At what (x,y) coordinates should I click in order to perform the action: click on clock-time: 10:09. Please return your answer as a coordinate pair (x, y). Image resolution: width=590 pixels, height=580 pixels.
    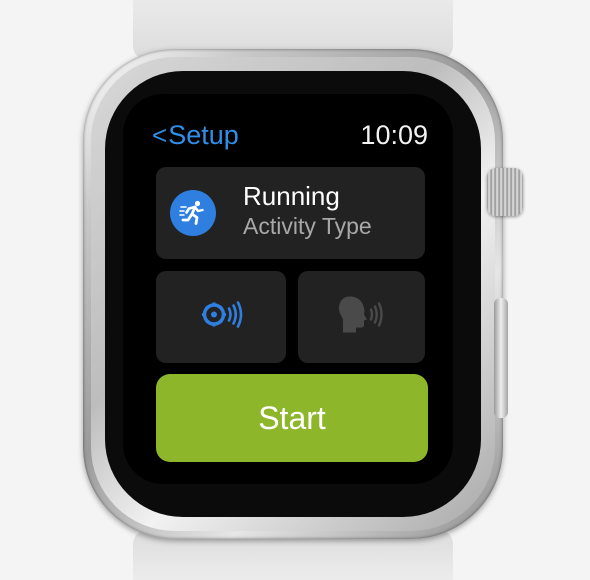
    Looking at the image, I should click on (394, 135).